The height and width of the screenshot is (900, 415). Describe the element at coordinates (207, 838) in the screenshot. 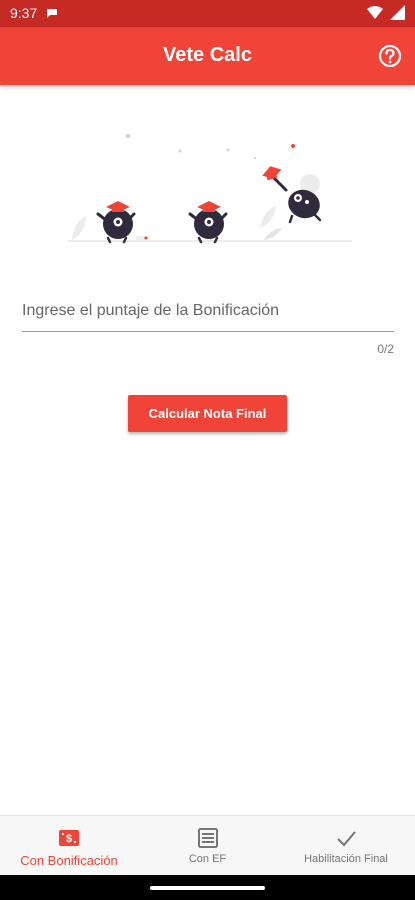

I see `list-icon` at that location.